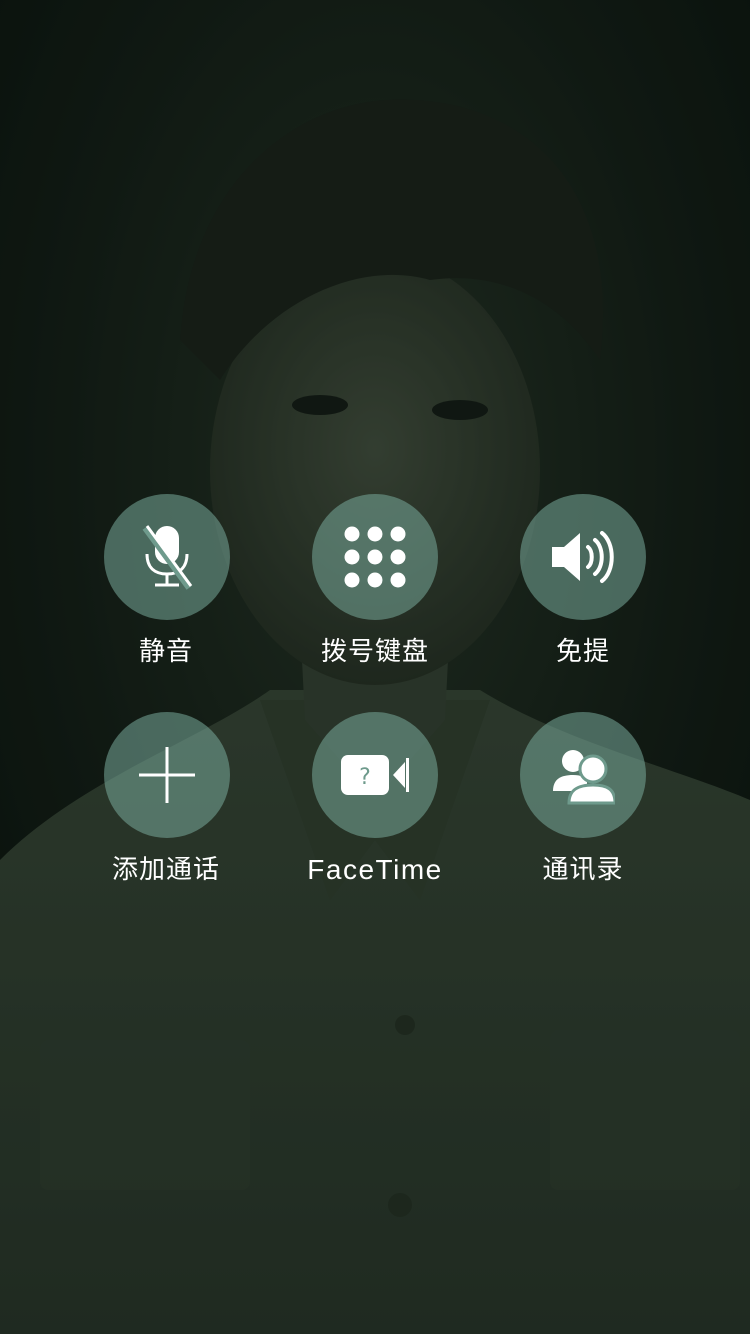 Image resolution: width=750 pixels, height=1334 pixels. I want to click on speaker-icon, so click(583, 557).